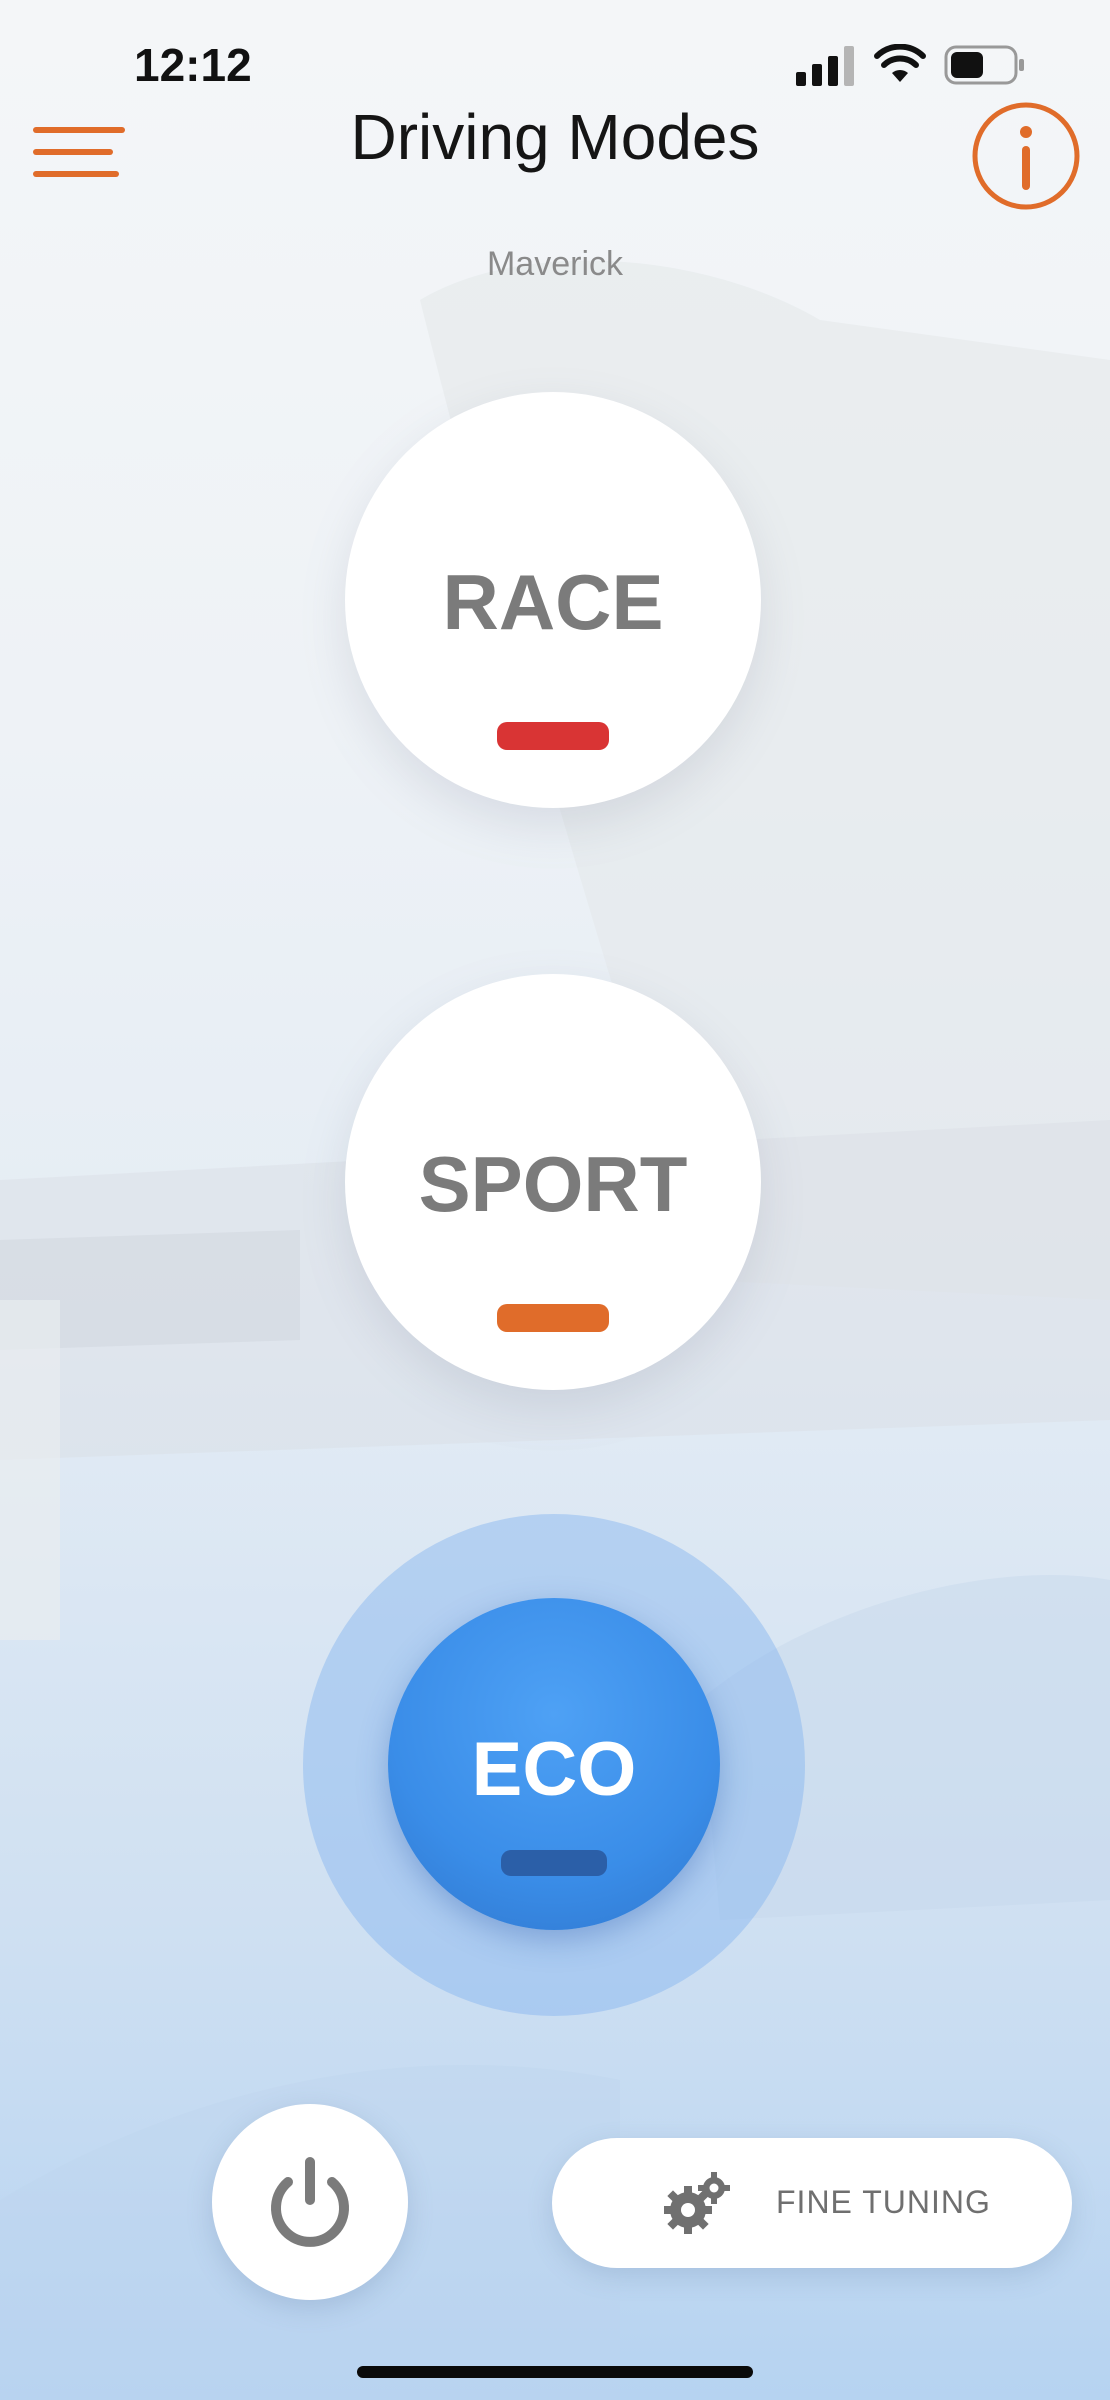 This screenshot has width=1110, height=2400. What do you see at coordinates (825, 66) in the screenshot?
I see `cellular-signal-icon` at bounding box center [825, 66].